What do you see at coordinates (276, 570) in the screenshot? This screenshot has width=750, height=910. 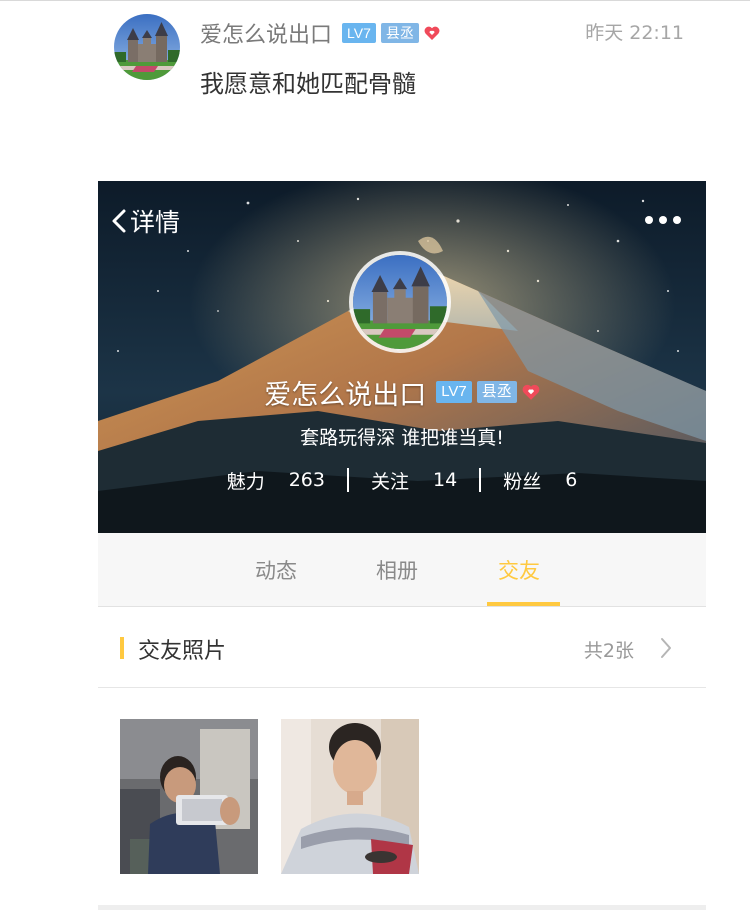 I see `tab-feed: 动态` at bounding box center [276, 570].